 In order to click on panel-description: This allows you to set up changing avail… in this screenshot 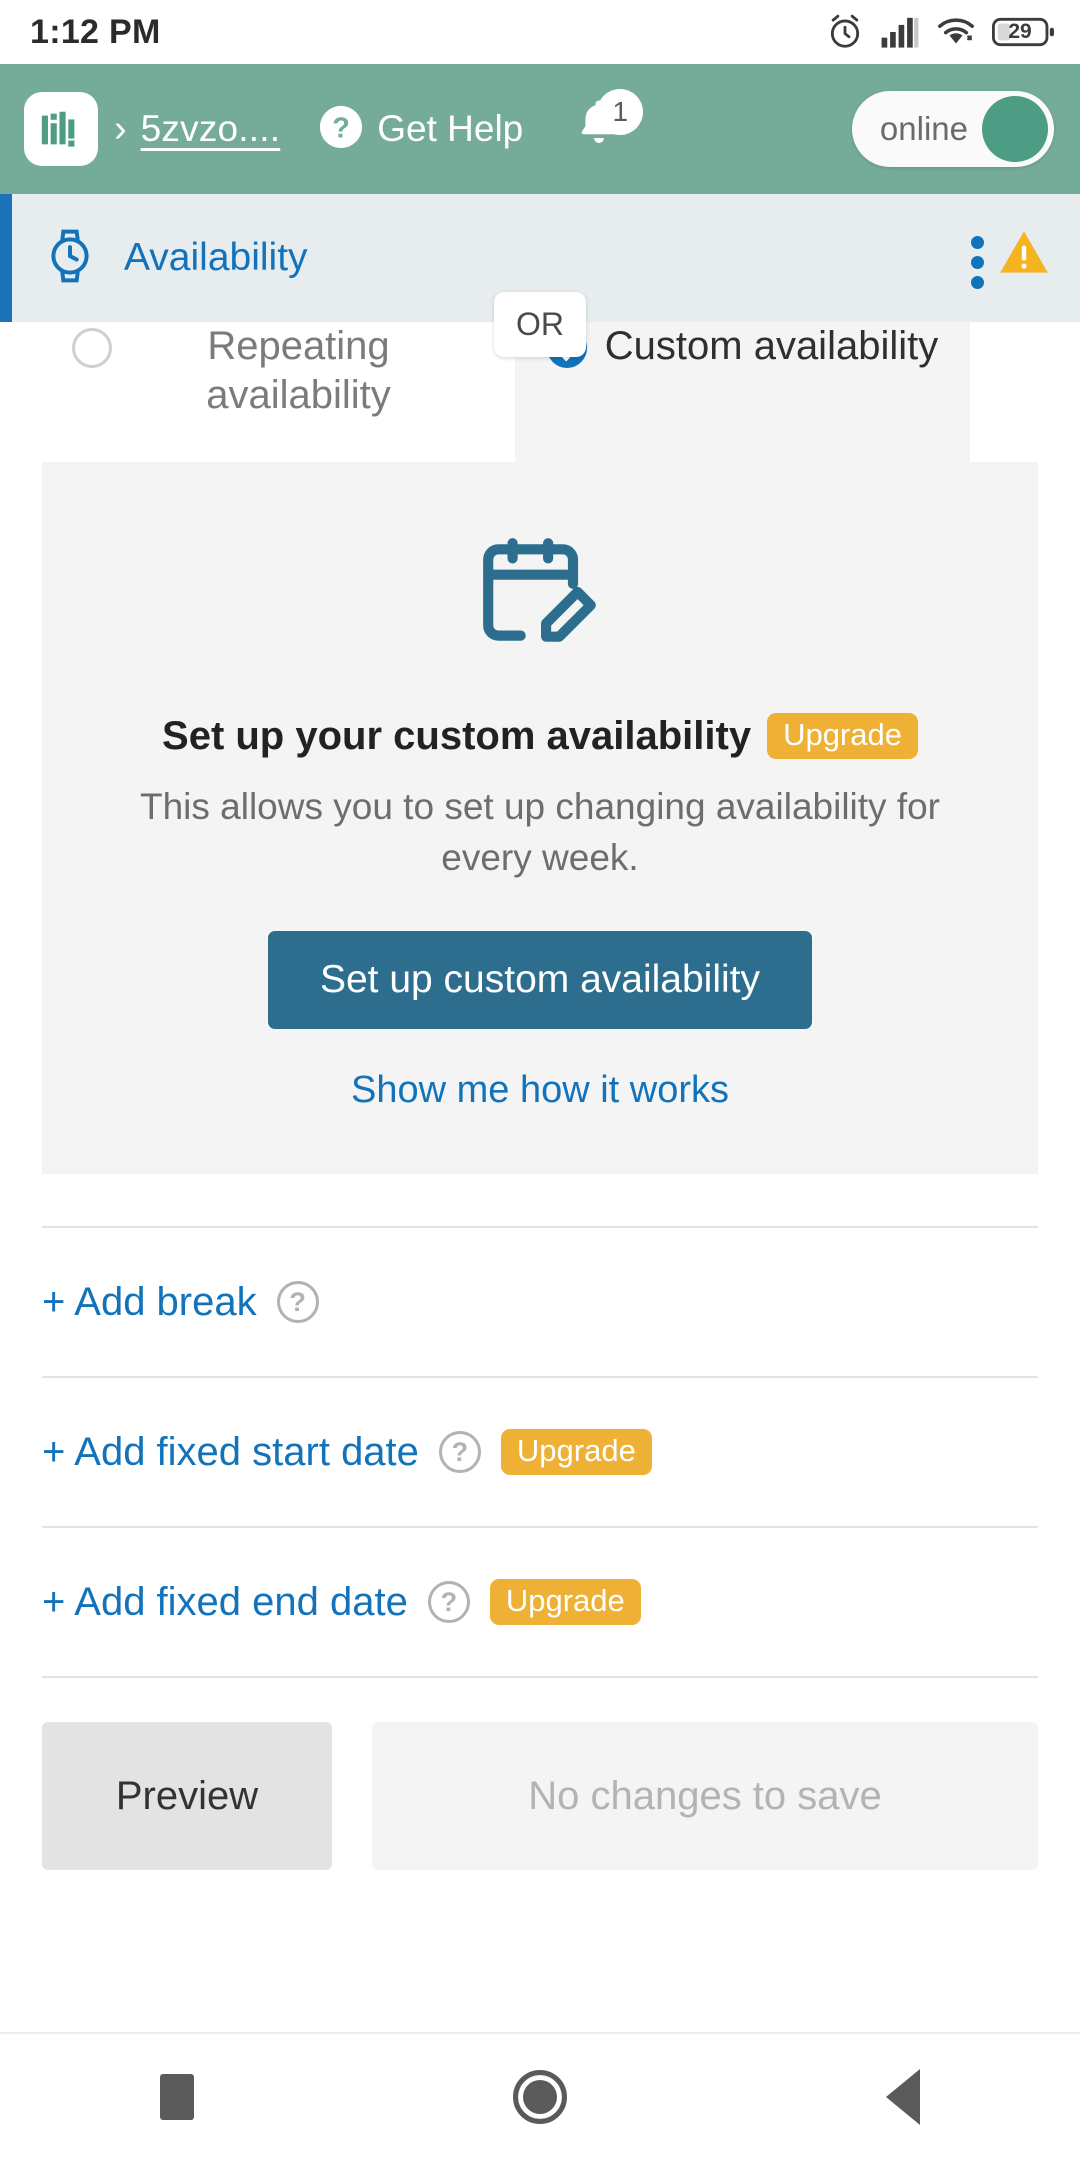, I will do `click(540, 832)`.